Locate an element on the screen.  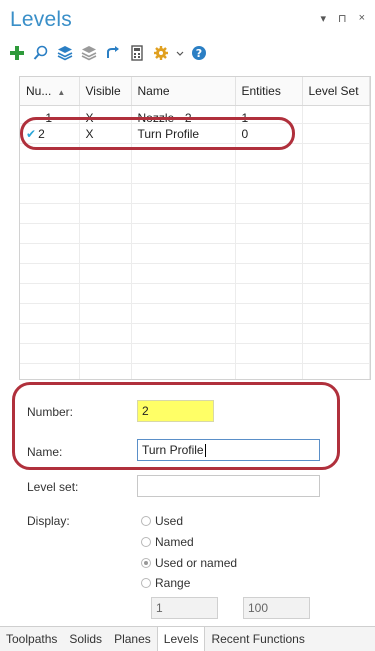
name-label: Name: is located at coordinates (45, 452).